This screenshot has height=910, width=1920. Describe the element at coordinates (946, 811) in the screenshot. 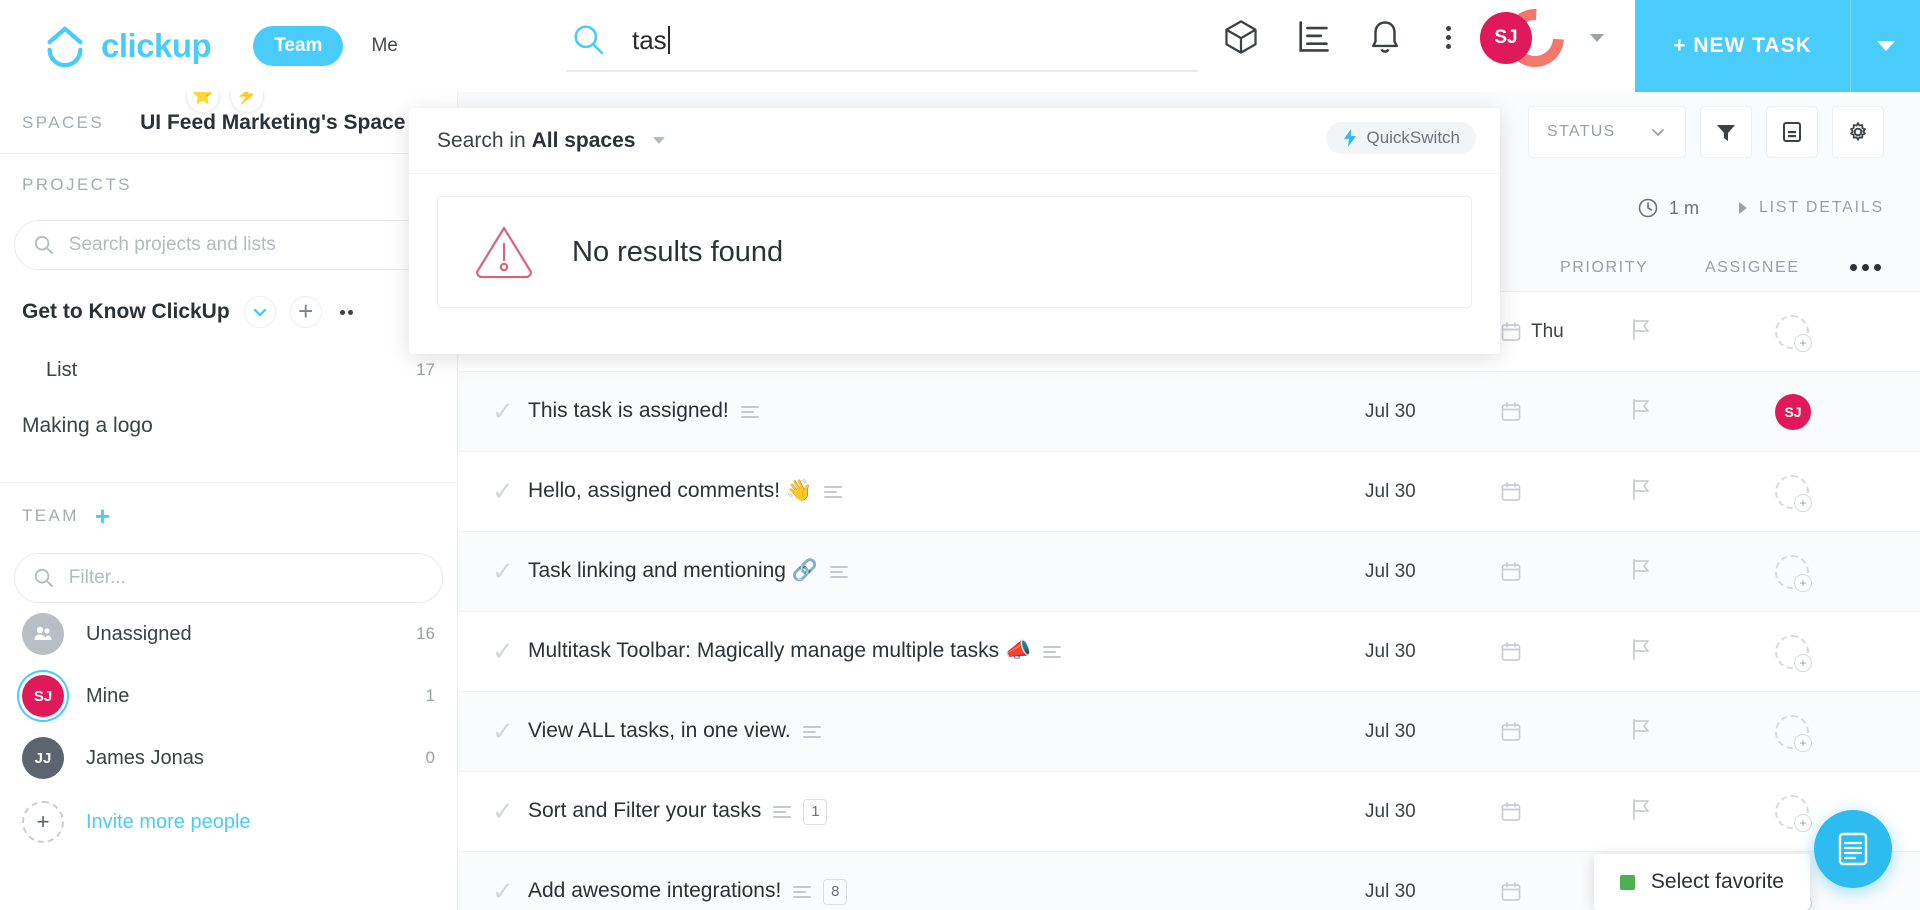

I see `task-title: Sort and Filter your tasks 1` at that location.